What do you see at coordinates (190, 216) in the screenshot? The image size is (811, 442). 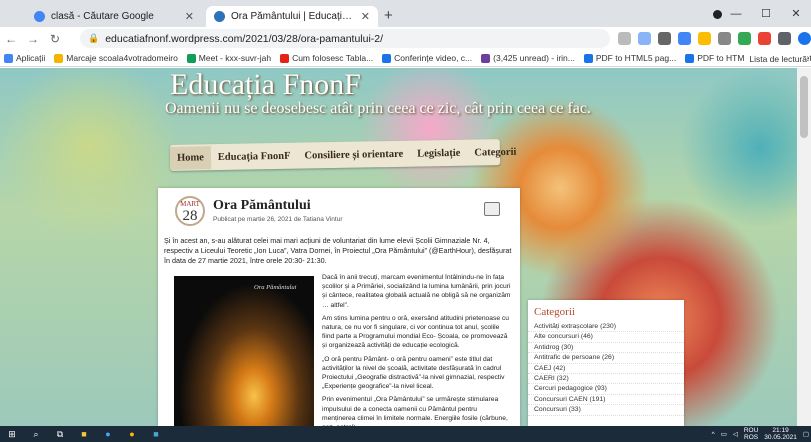 I see `post-day: 28` at bounding box center [190, 216].